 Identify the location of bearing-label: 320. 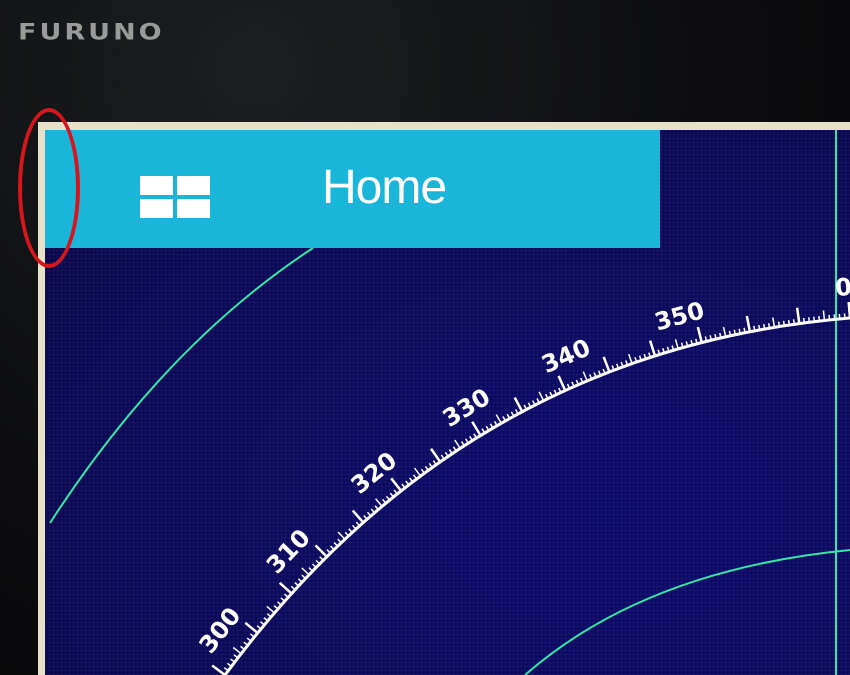
(374, 472).